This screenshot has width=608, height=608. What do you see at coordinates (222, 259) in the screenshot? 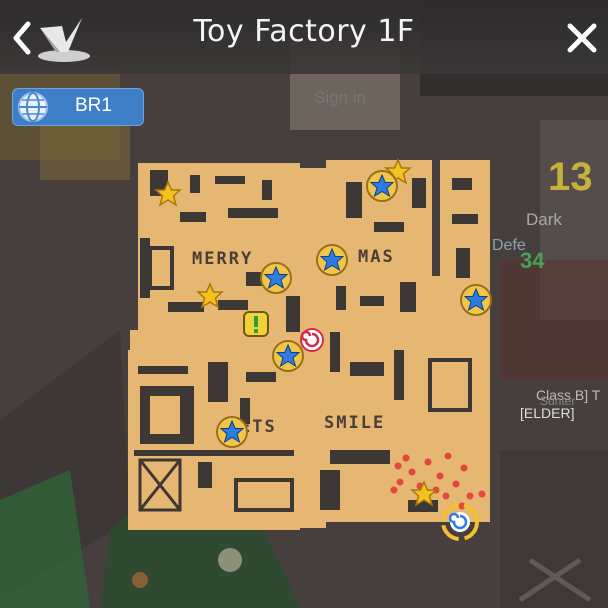
I see `floor-word-merry: MERRY` at bounding box center [222, 259].